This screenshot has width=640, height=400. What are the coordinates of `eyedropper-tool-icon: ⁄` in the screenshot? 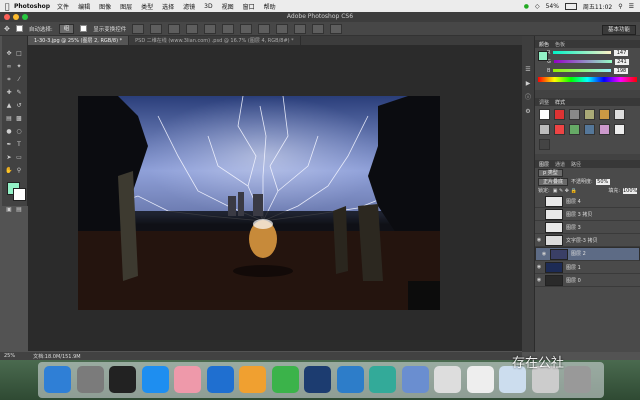 It's located at (19, 80).